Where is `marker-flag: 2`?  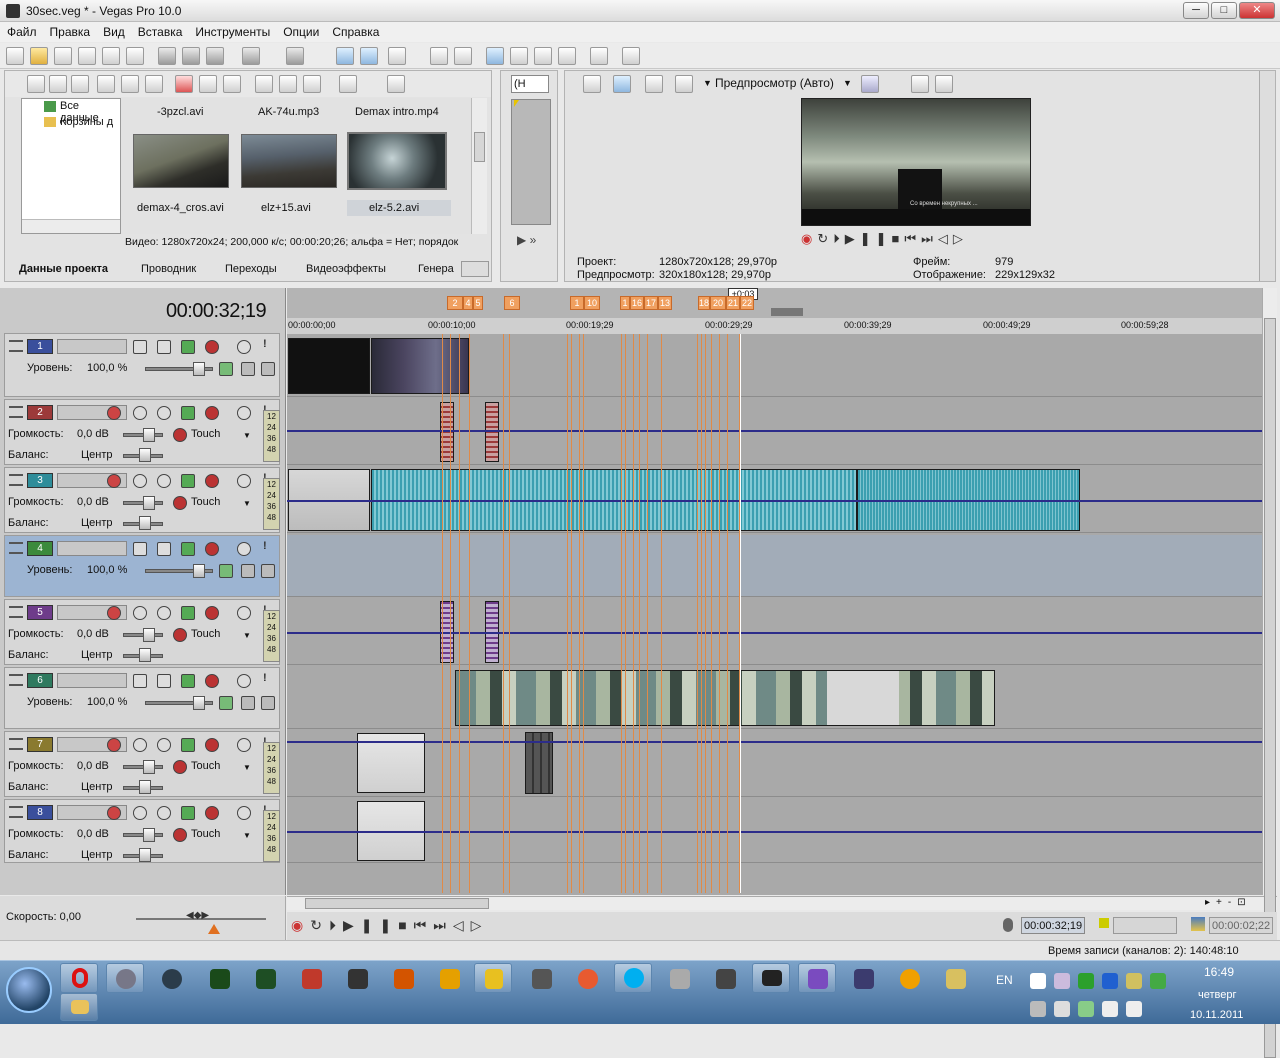 marker-flag: 2 is located at coordinates (455, 303).